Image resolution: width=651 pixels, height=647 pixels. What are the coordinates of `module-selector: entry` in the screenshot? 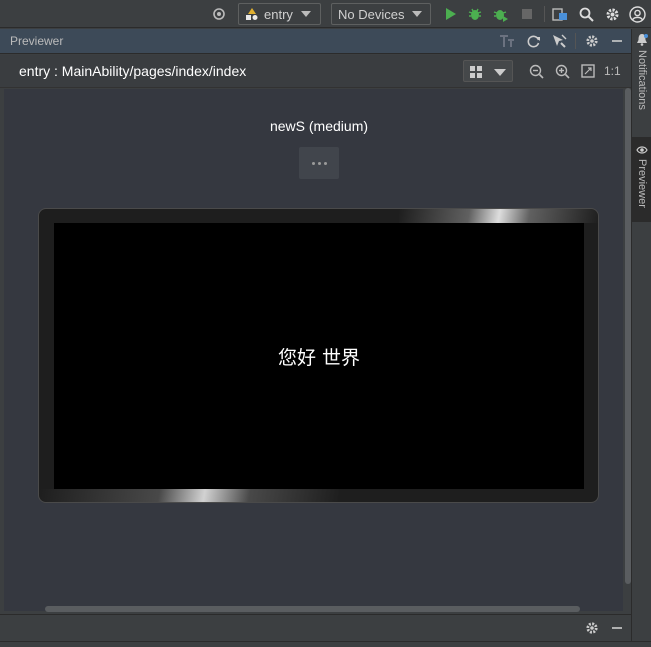 It's located at (279, 14).